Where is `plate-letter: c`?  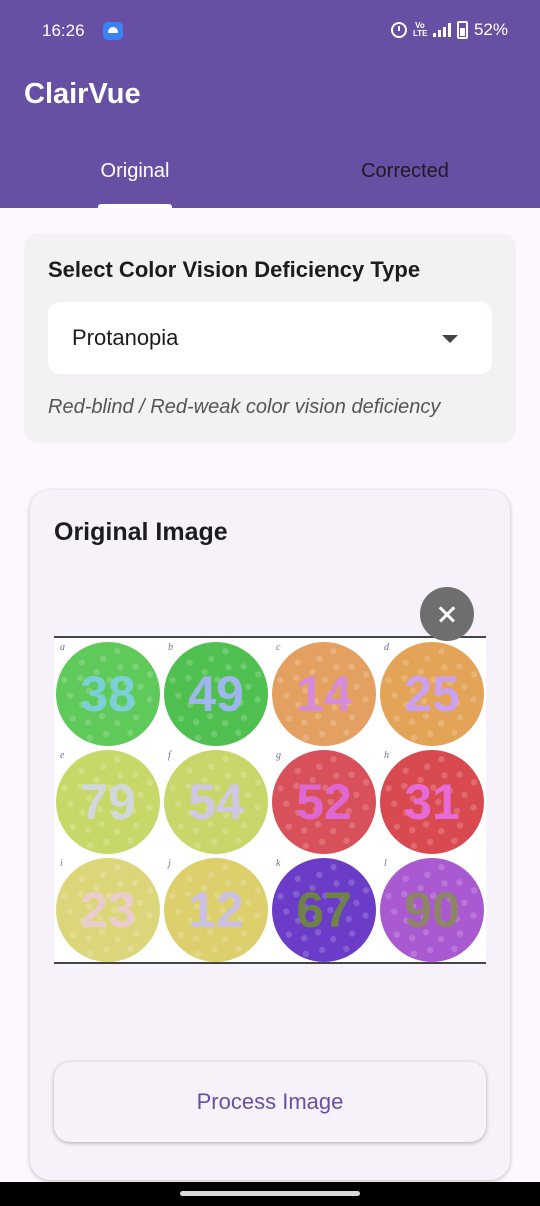 plate-letter: c is located at coordinates (278, 647).